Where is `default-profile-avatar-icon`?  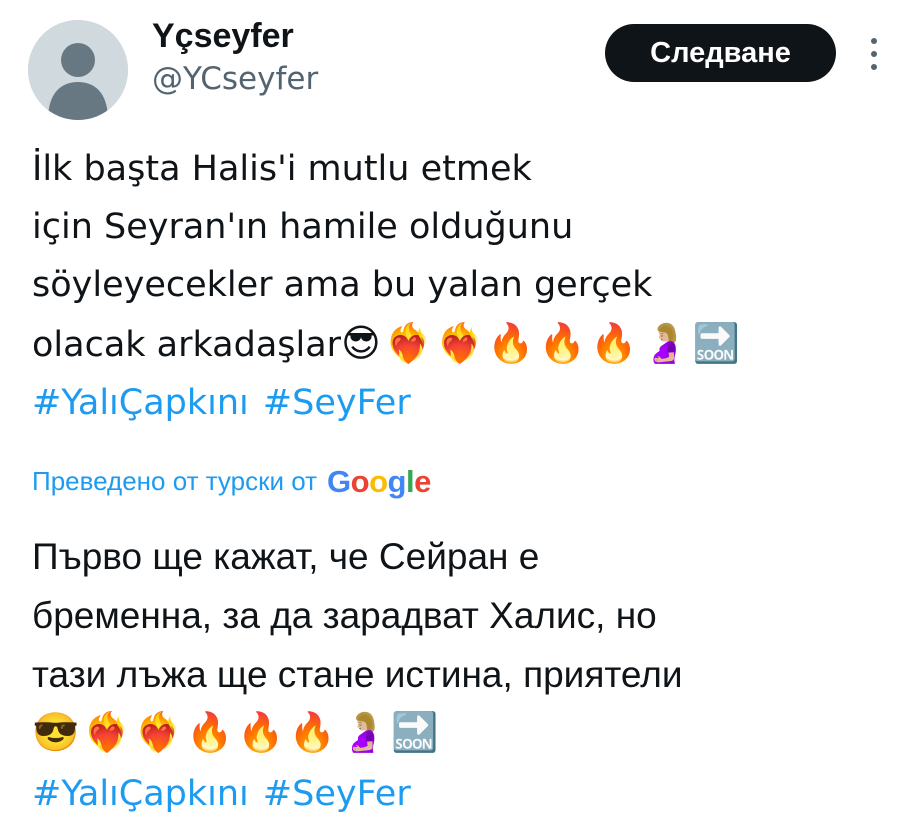
default-profile-avatar-icon is located at coordinates (78, 70).